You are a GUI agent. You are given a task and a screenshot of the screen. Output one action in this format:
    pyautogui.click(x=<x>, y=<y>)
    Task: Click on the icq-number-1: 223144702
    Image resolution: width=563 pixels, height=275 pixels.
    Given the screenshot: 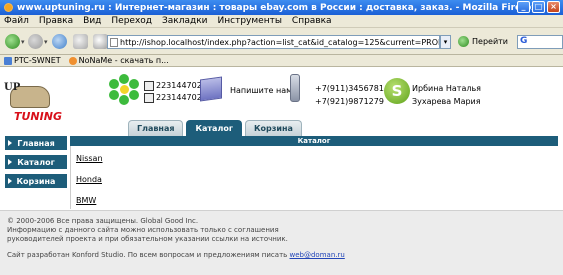 What is the action you would take?
    pyautogui.click(x=179, y=85)
    